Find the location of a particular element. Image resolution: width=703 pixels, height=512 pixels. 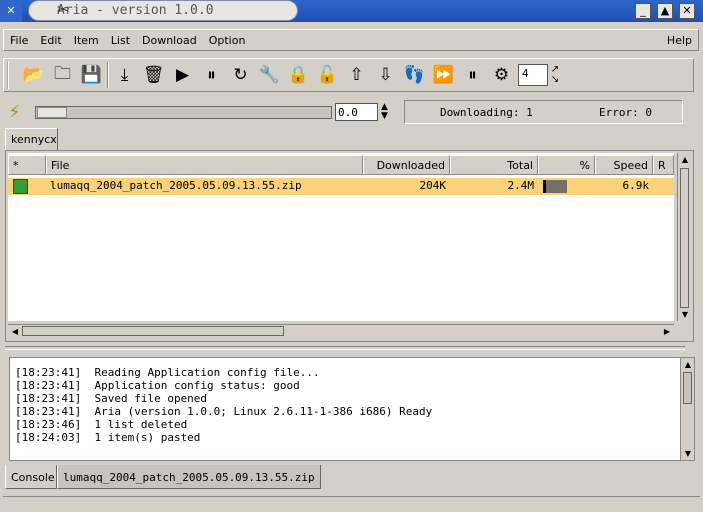

downloading-count: Downloading: 1 is located at coordinates (486, 112).